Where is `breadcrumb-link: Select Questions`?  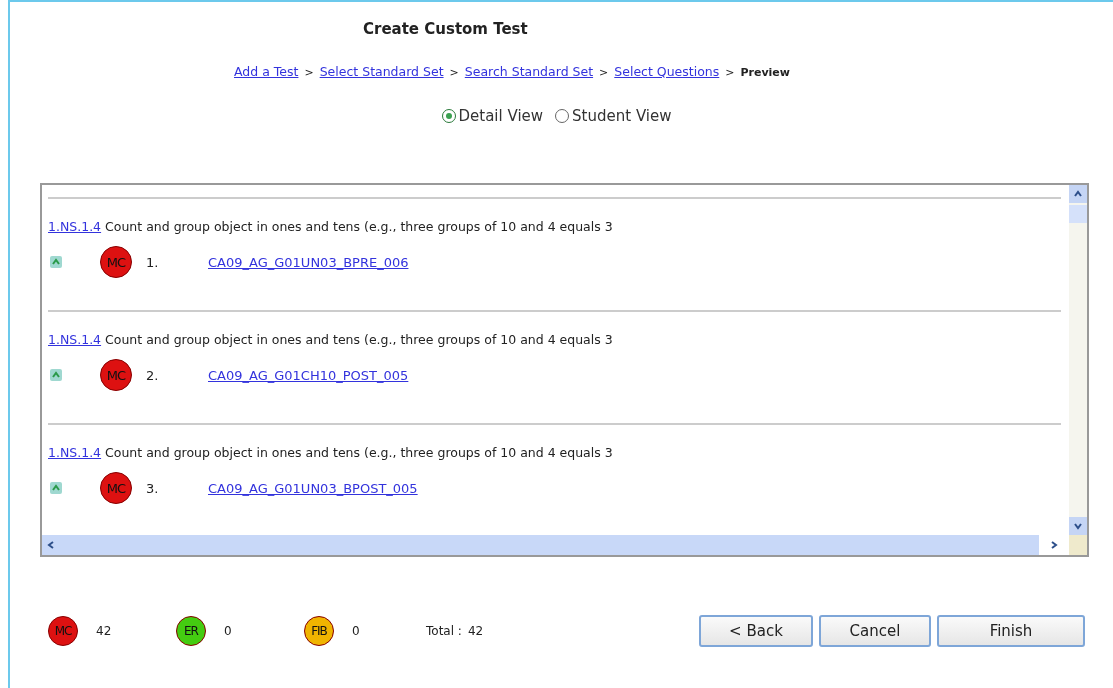
breadcrumb-link: Select Questions is located at coordinates (667, 71).